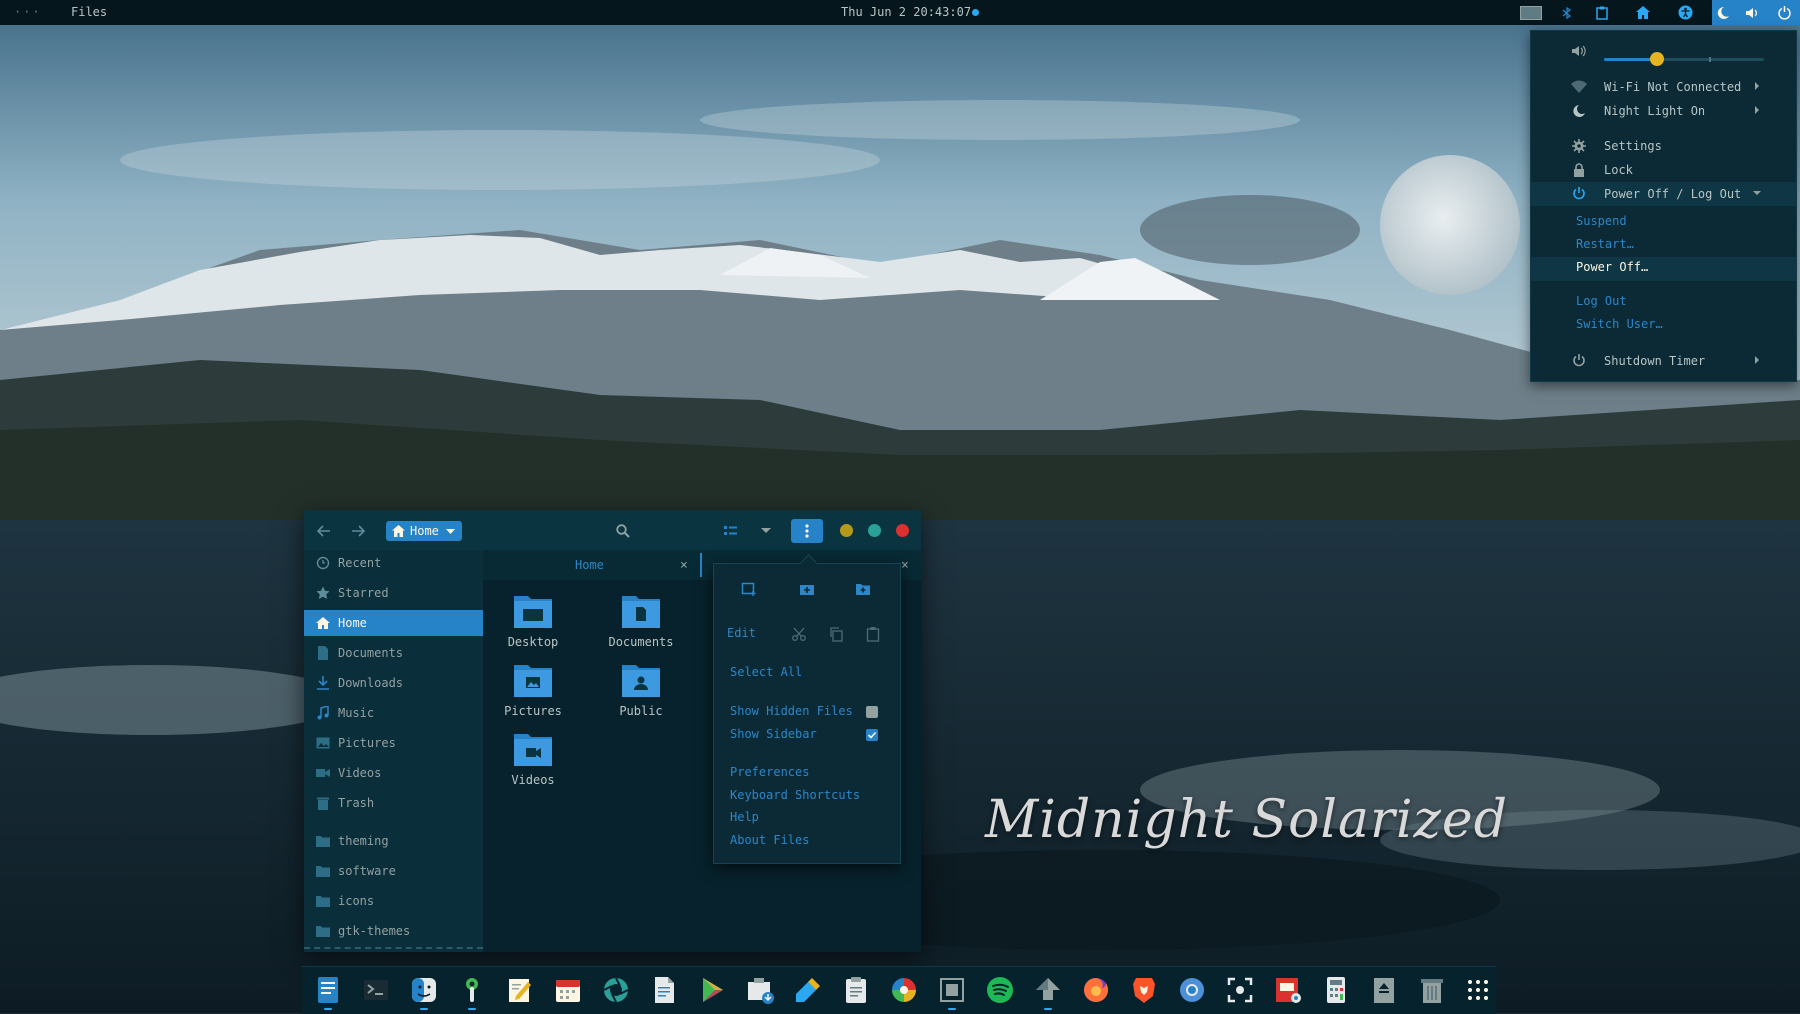 The width and height of the screenshot is (1800, 1014). Describe the element at coordinates (872, 712) in the screenshot. I see `show-hidden-files-checkbox` at that location.